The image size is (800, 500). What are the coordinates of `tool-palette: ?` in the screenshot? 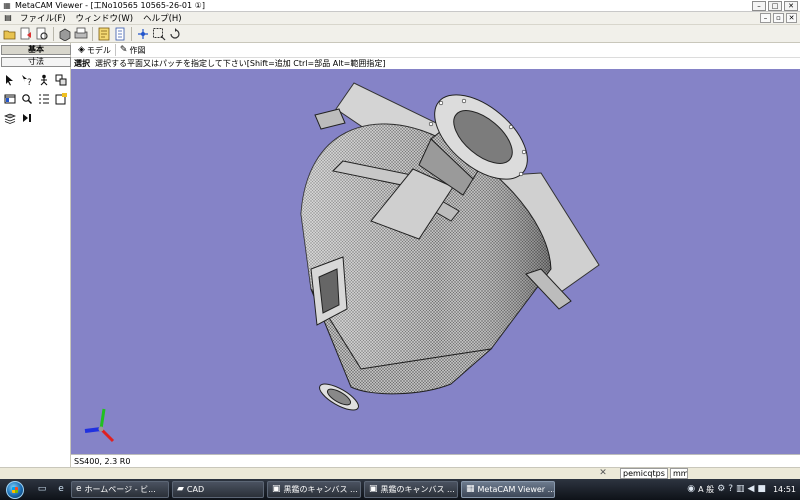 It's located at (36, 99).